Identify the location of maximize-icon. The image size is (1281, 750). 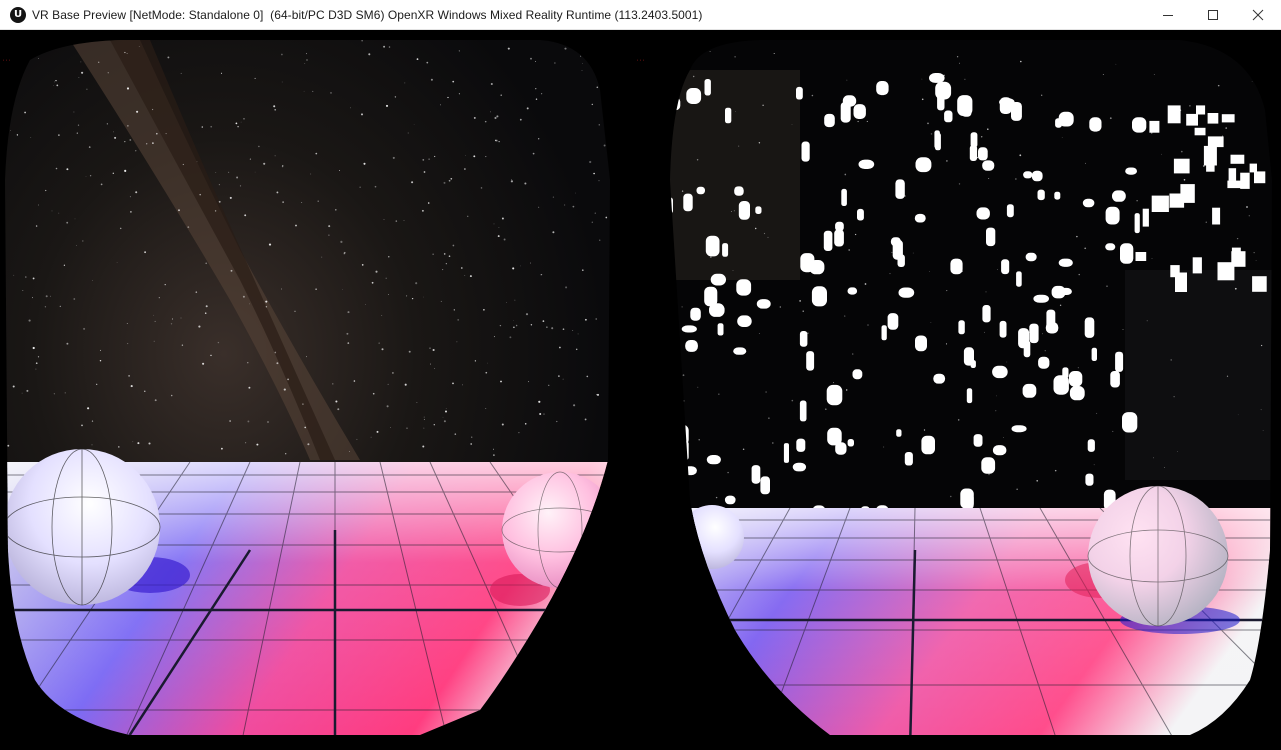
(1213, 15).